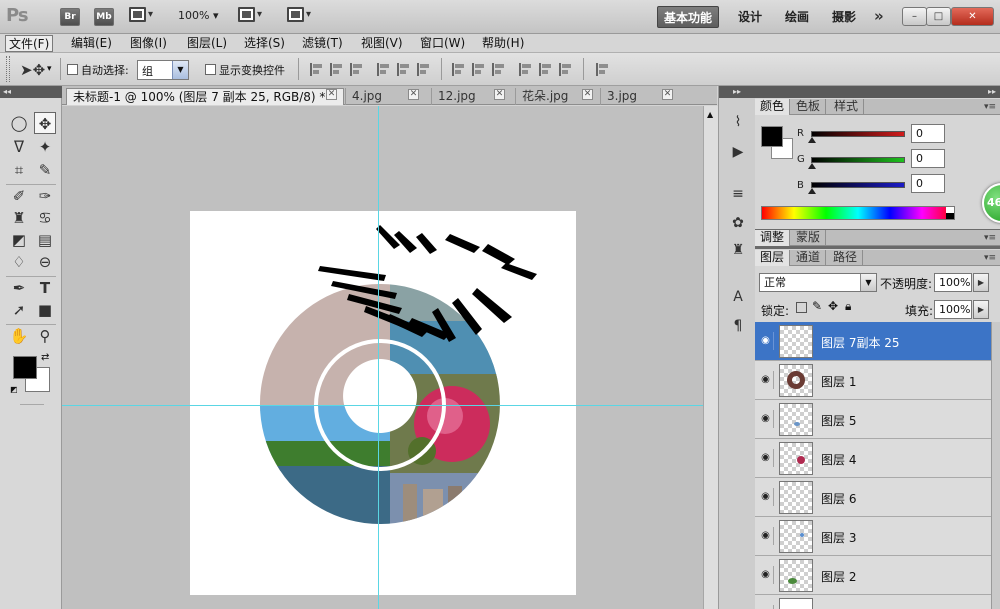 Image resolution: width=1000 pixels, height=609 pixels. I want to click on tab-adjustments: 调整, so click(773, 238).